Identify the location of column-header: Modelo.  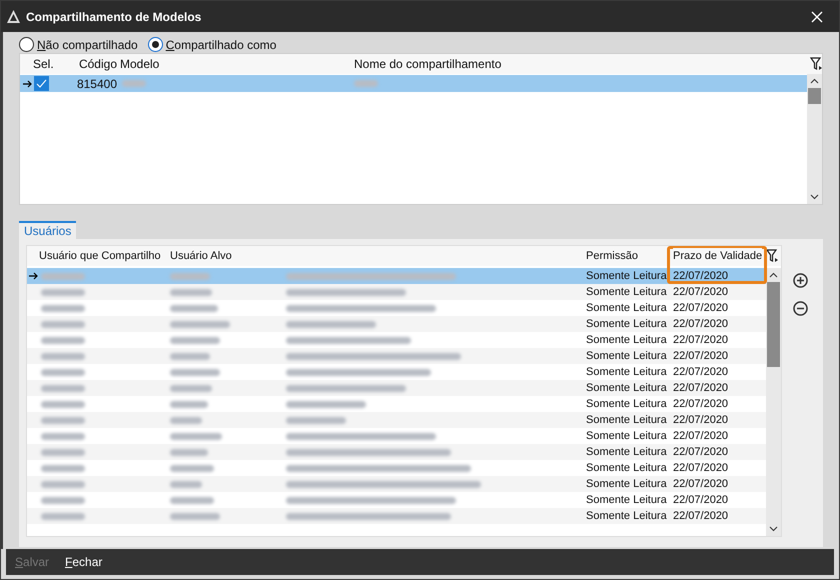
(139, 64).